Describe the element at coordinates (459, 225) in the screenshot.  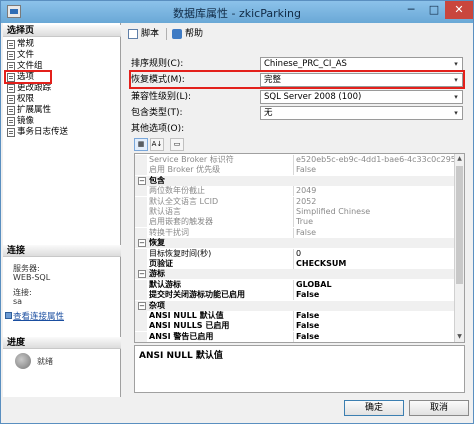
I see `scroll-thumb` at that location.